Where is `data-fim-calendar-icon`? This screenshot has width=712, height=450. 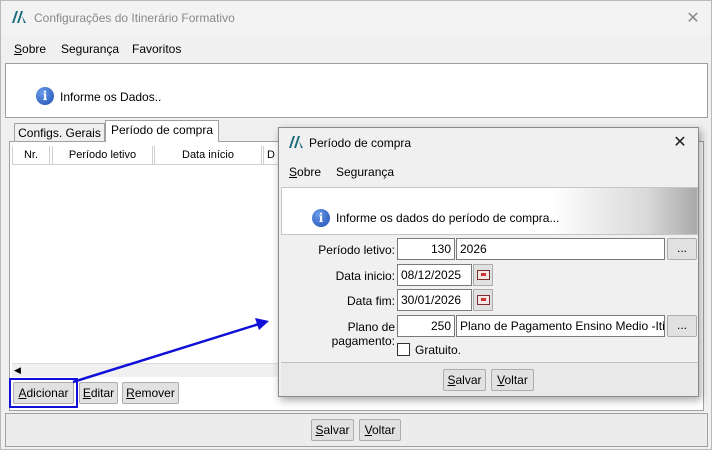 data-fim-calendar-icon is located at coordinates (483, 300).